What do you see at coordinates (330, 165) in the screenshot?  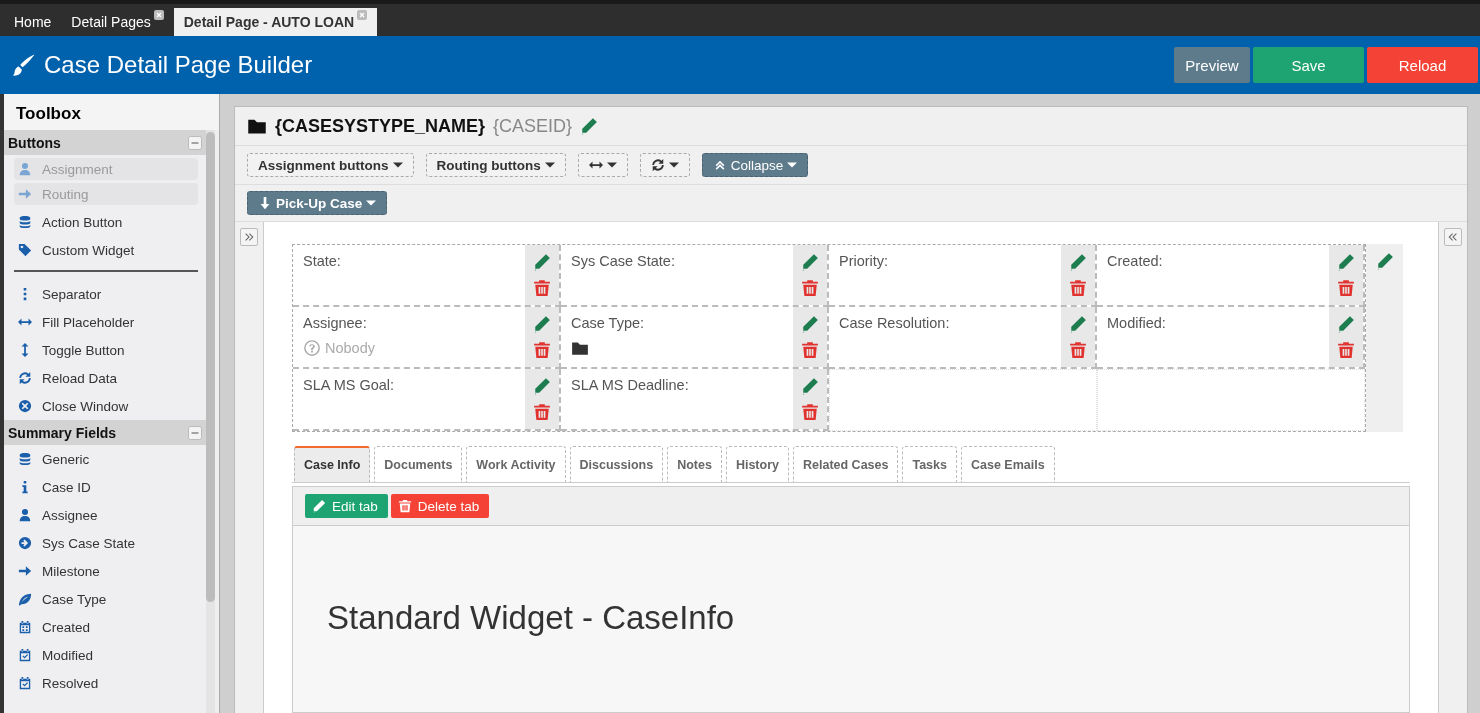 I see `toolbar-button: Assignment buttons` at bounding box center [330, 165].